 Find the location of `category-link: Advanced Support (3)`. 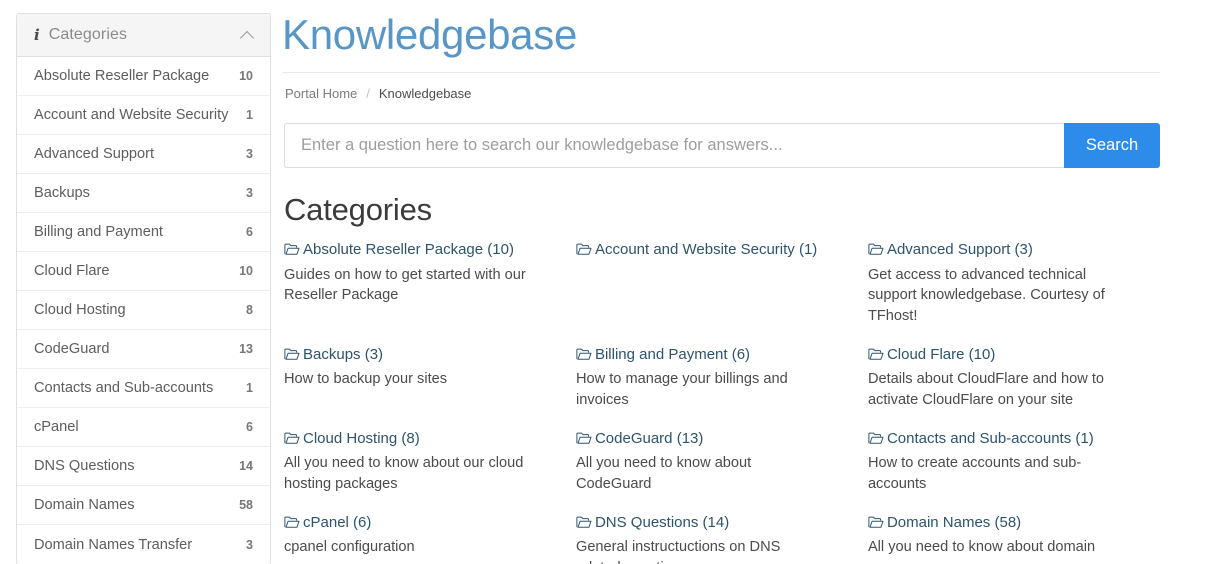

category-link: Advanced Support (3) is located at coordinates (1003, 251).